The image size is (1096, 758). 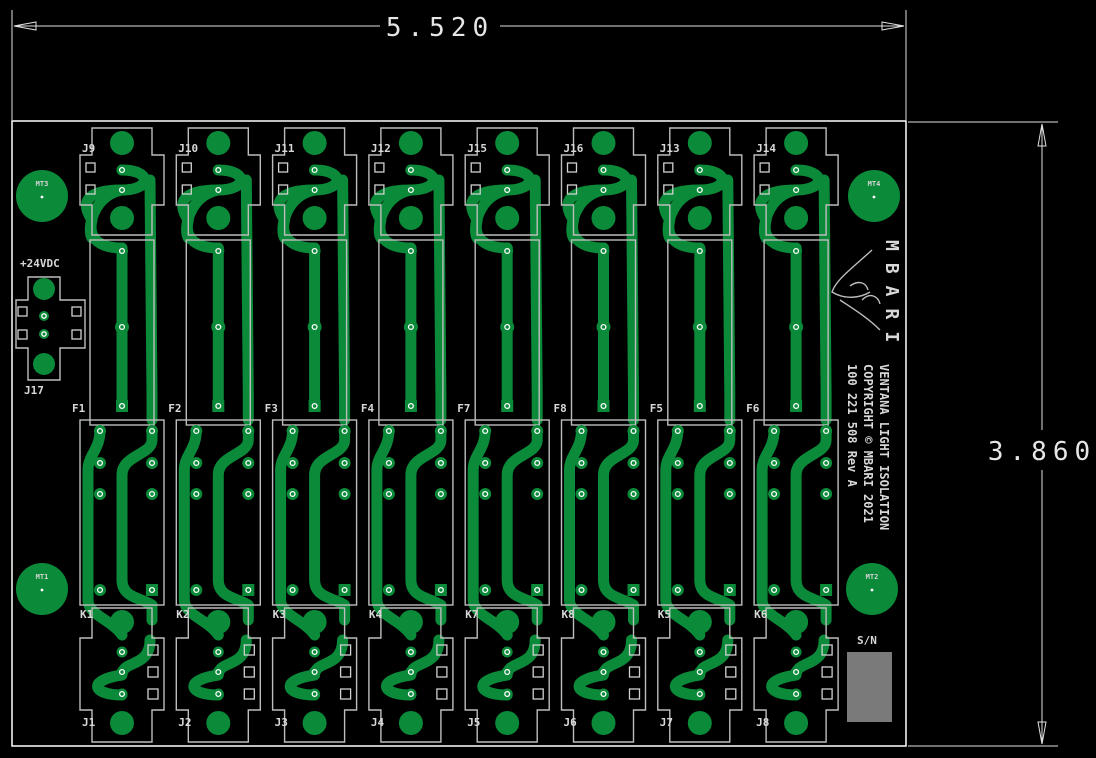 What do you see at coordinates (279, 614) in the screenshot?
I see `relay-label: K3` at bounding box center [279, 614].